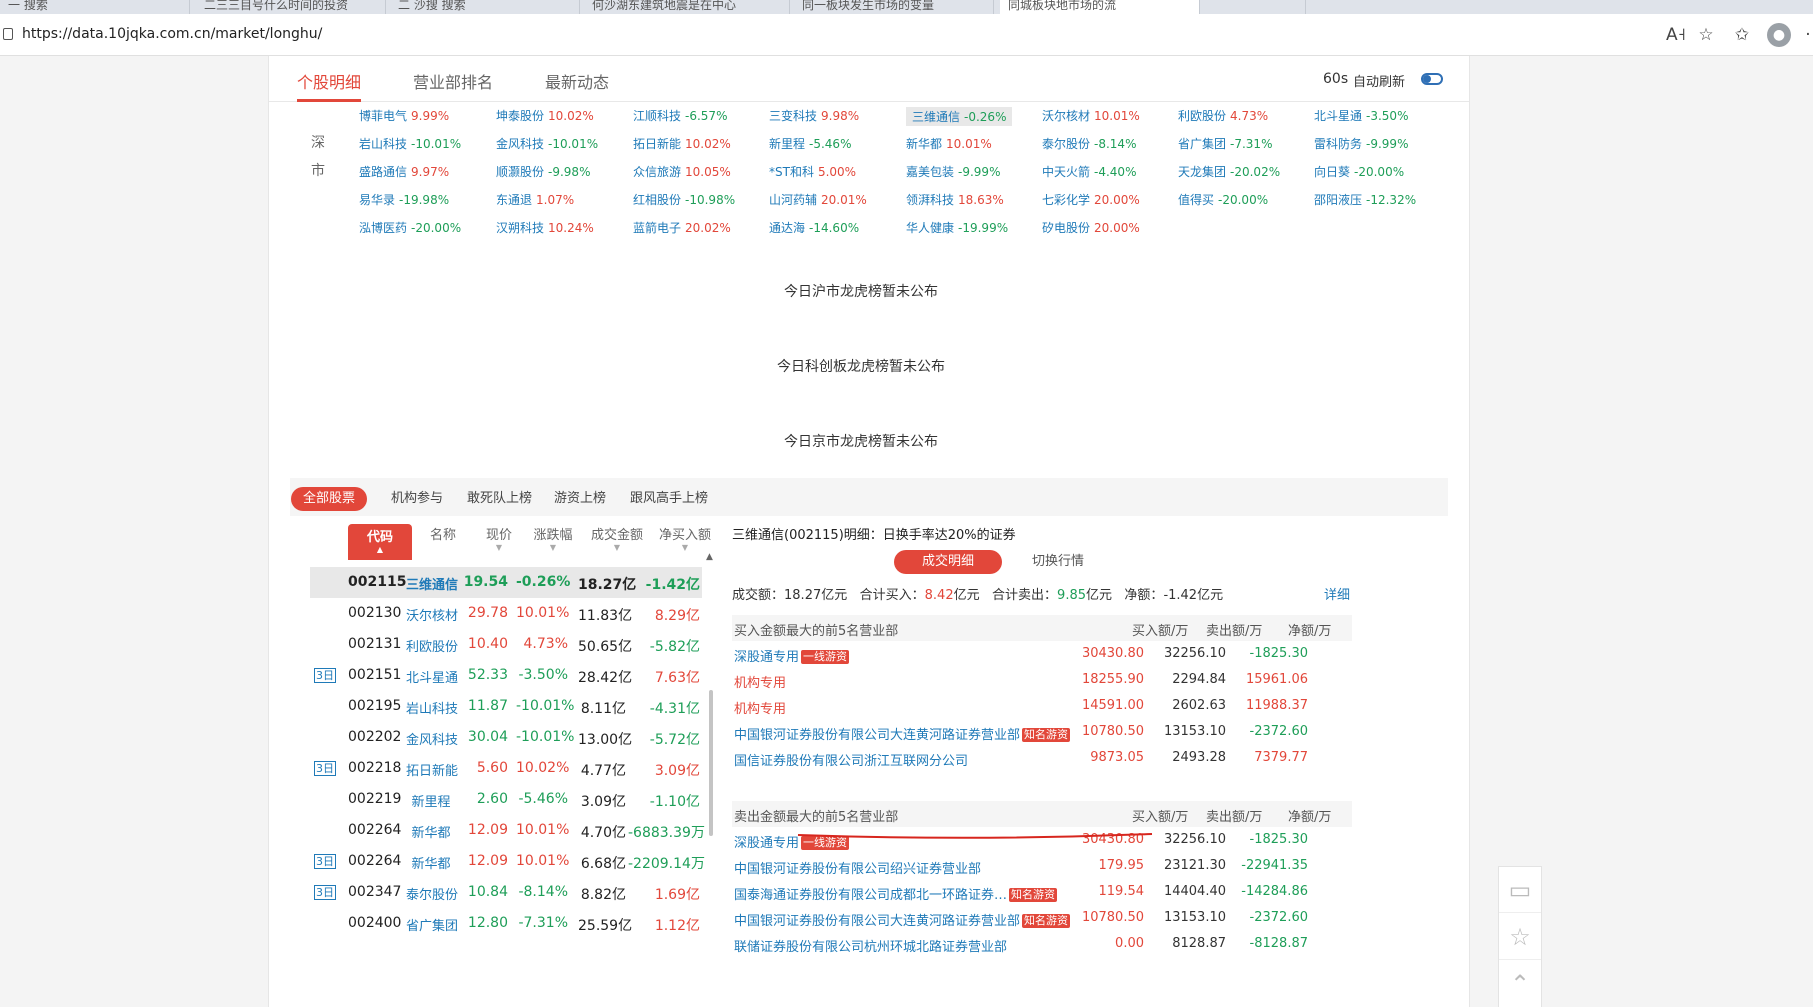 The width and height of the screenshot is (1813, 1007). What do you see at coordinates (711, 763) in the screenshot?
I see `scroll-thumb` at bounding box center [711, 763].